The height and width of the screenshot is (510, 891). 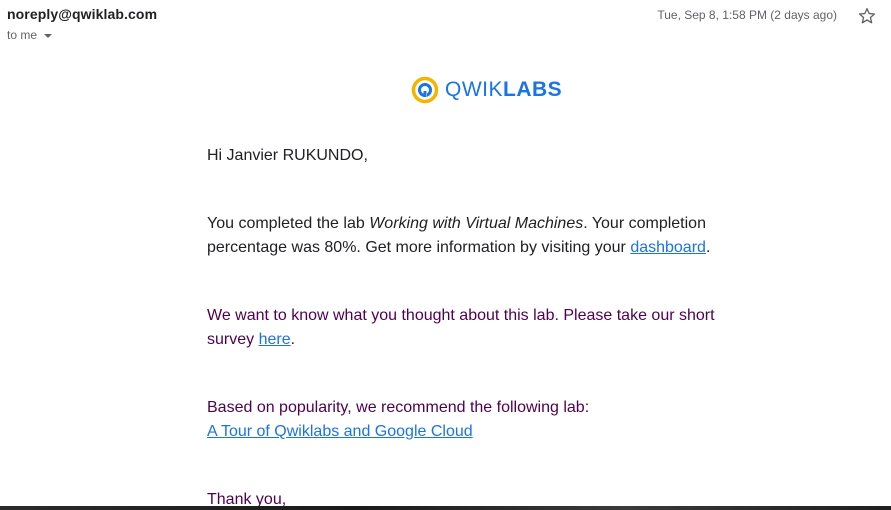 I want to click on lab-name: Working with Virtual Machines, so click(x=476, y=223).